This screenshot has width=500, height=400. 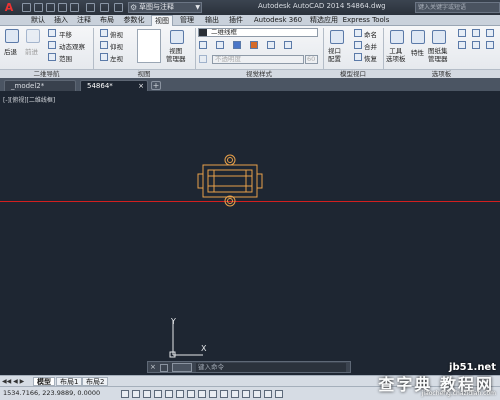 What do you see at coordinates (203, 45) in the screenshot?
I see `edge-icon` at bounding box center [203, 45].